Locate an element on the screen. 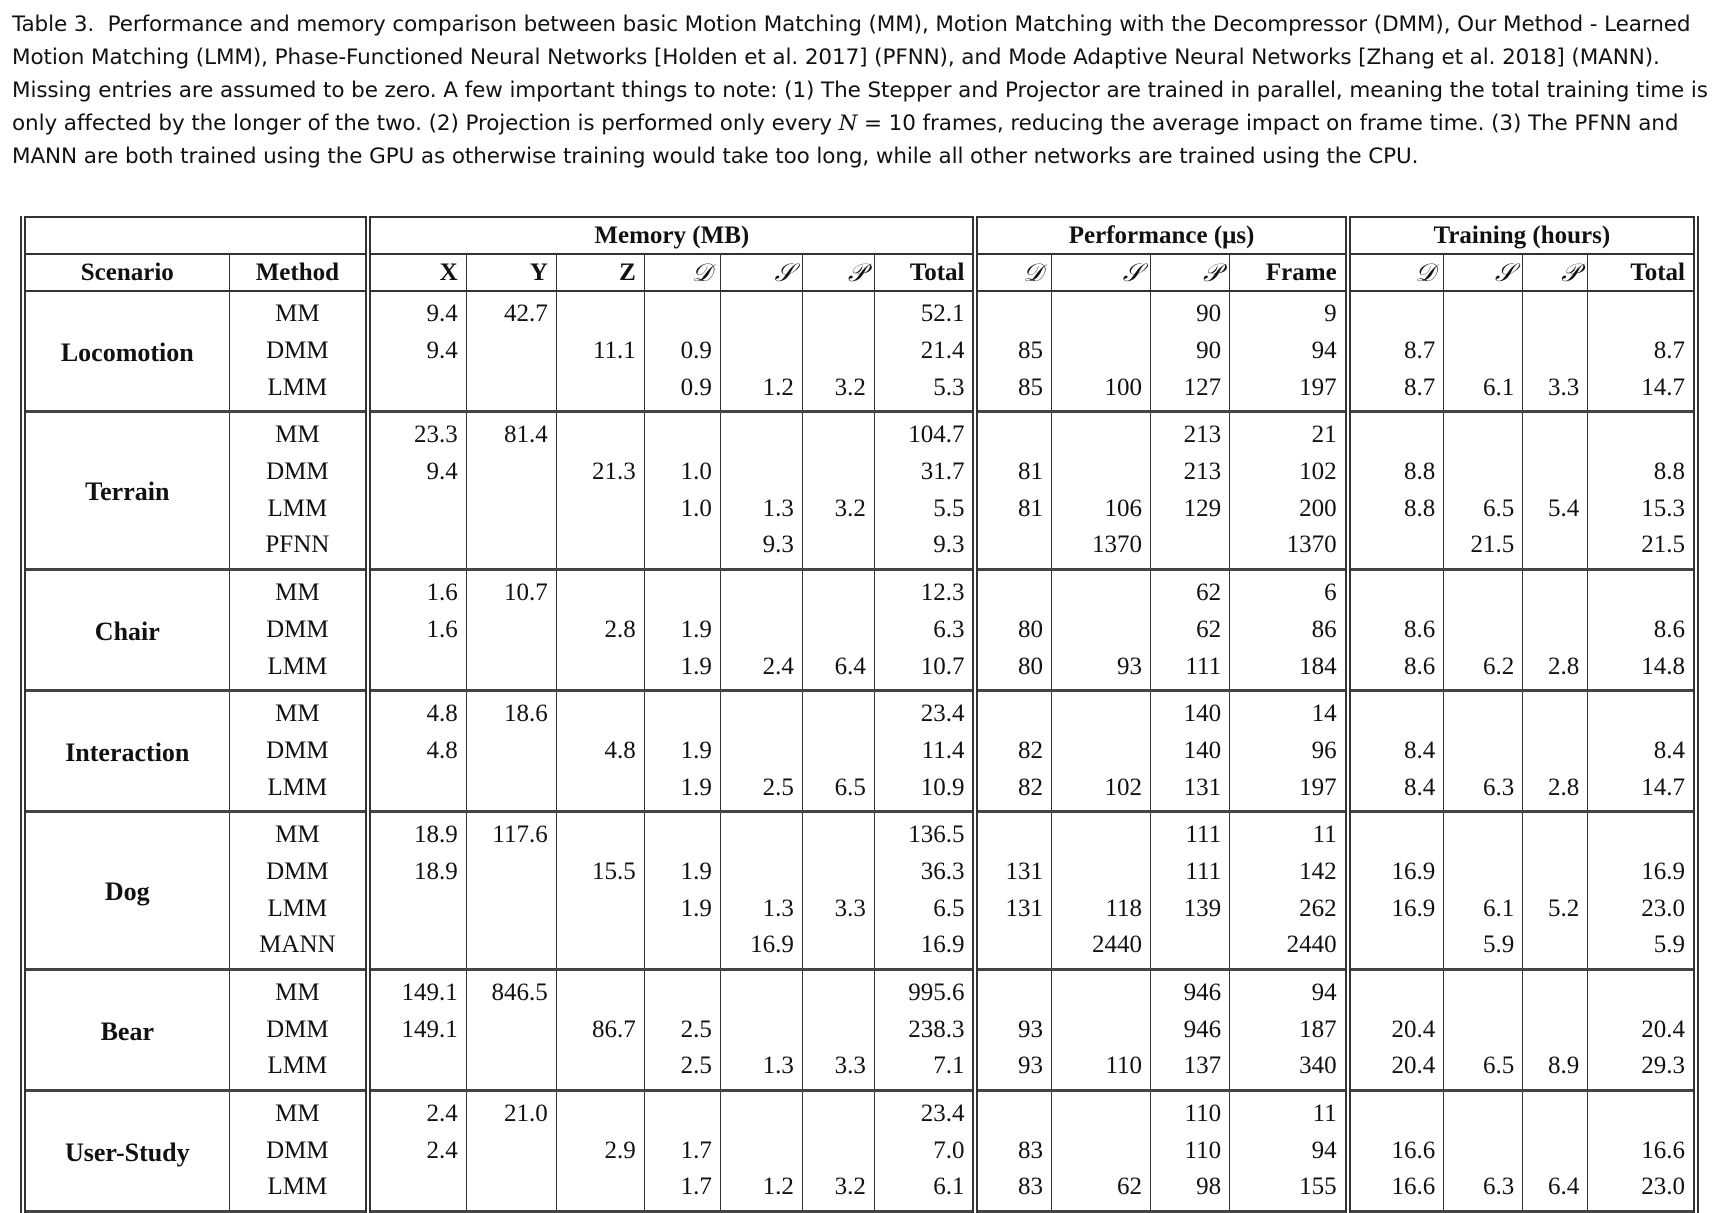 Image resolution: width=1717 pixels, height=1213 pixels. value-cell: 6.3 is located at coordinates (1483, 1191).